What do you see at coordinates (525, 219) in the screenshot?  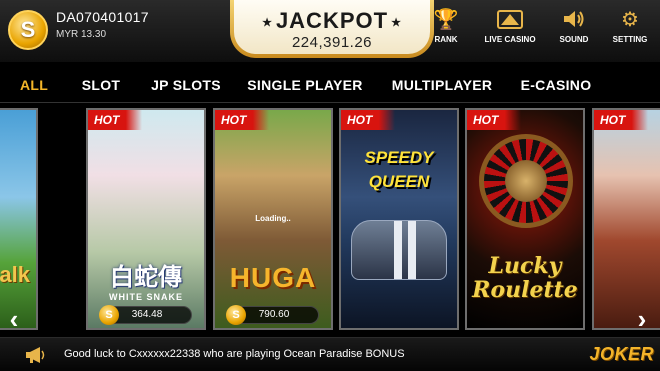 I see `game-card-lucky-roulette: HOT Lucky Roulette` at bounding box center [525, 219].